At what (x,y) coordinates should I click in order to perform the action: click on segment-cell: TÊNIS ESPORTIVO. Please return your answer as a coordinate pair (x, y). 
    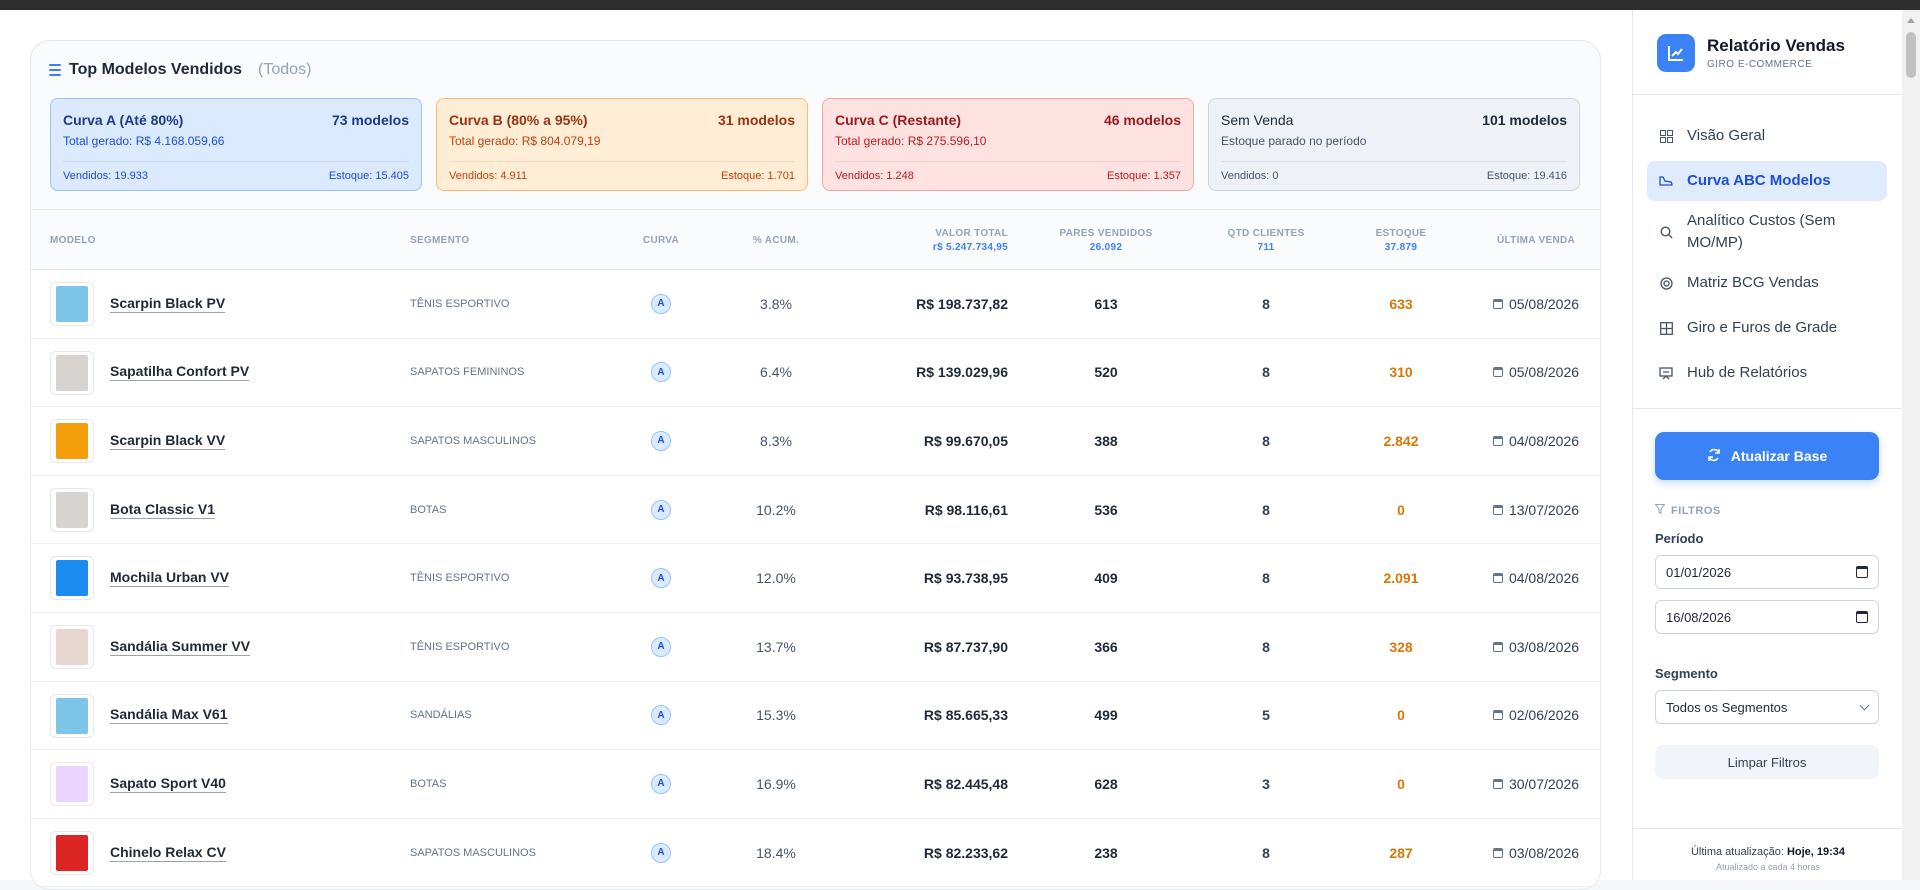
    Looking at the image, I should click on (460, 303).